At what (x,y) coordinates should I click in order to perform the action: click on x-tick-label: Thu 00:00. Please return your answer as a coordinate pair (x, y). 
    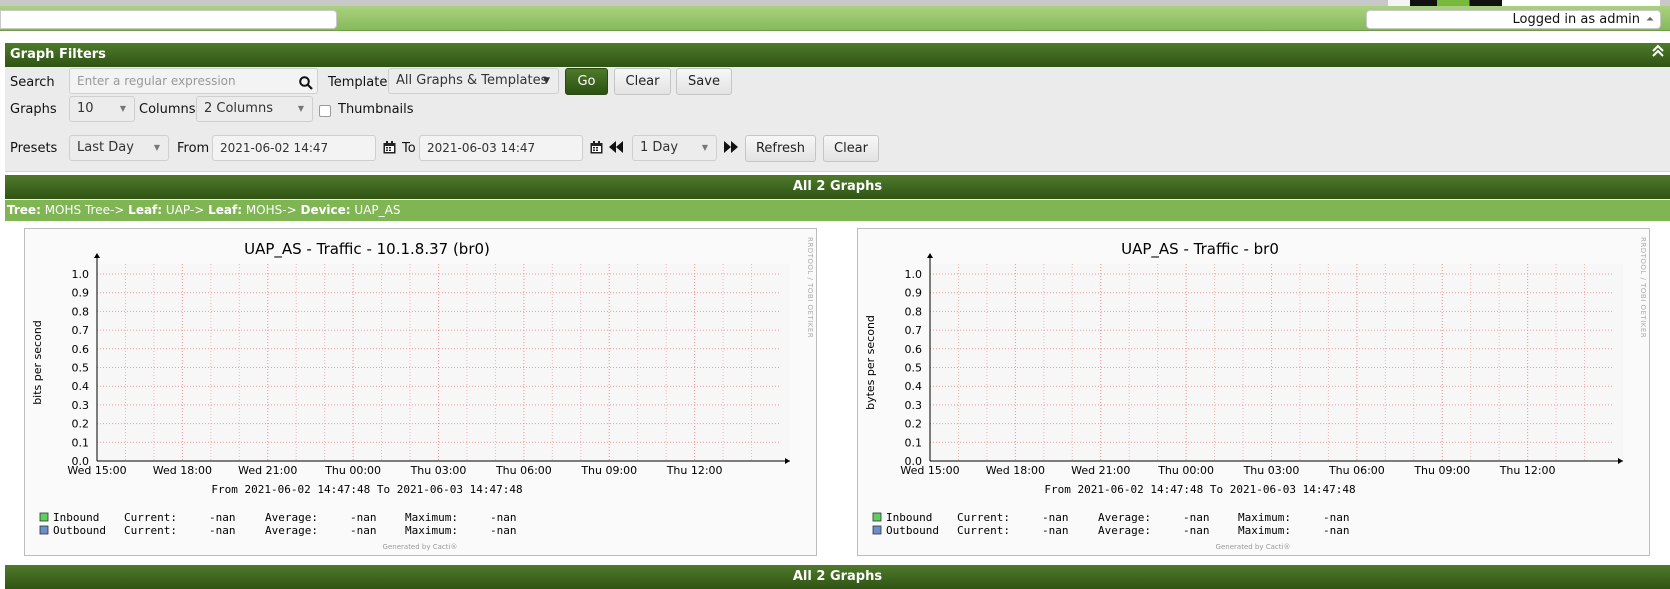
    Looking at the image, I should click on (352, 470).